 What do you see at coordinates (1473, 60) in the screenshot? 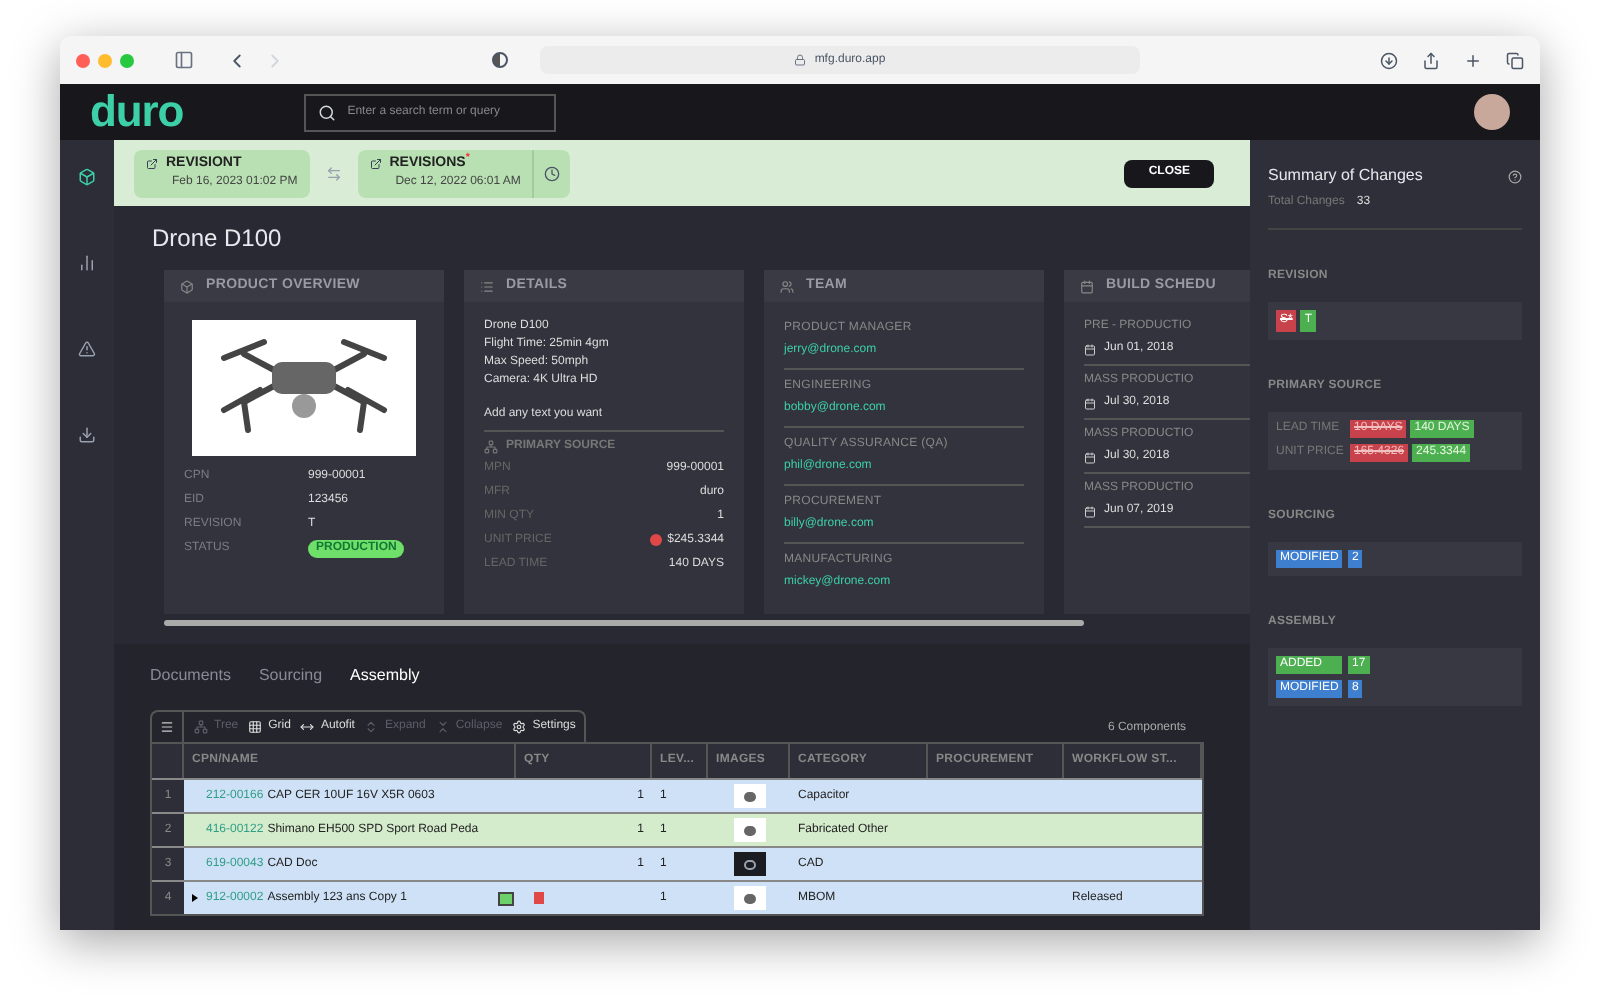
I see `new-tab-icon` at bounding box center [1473, 60].